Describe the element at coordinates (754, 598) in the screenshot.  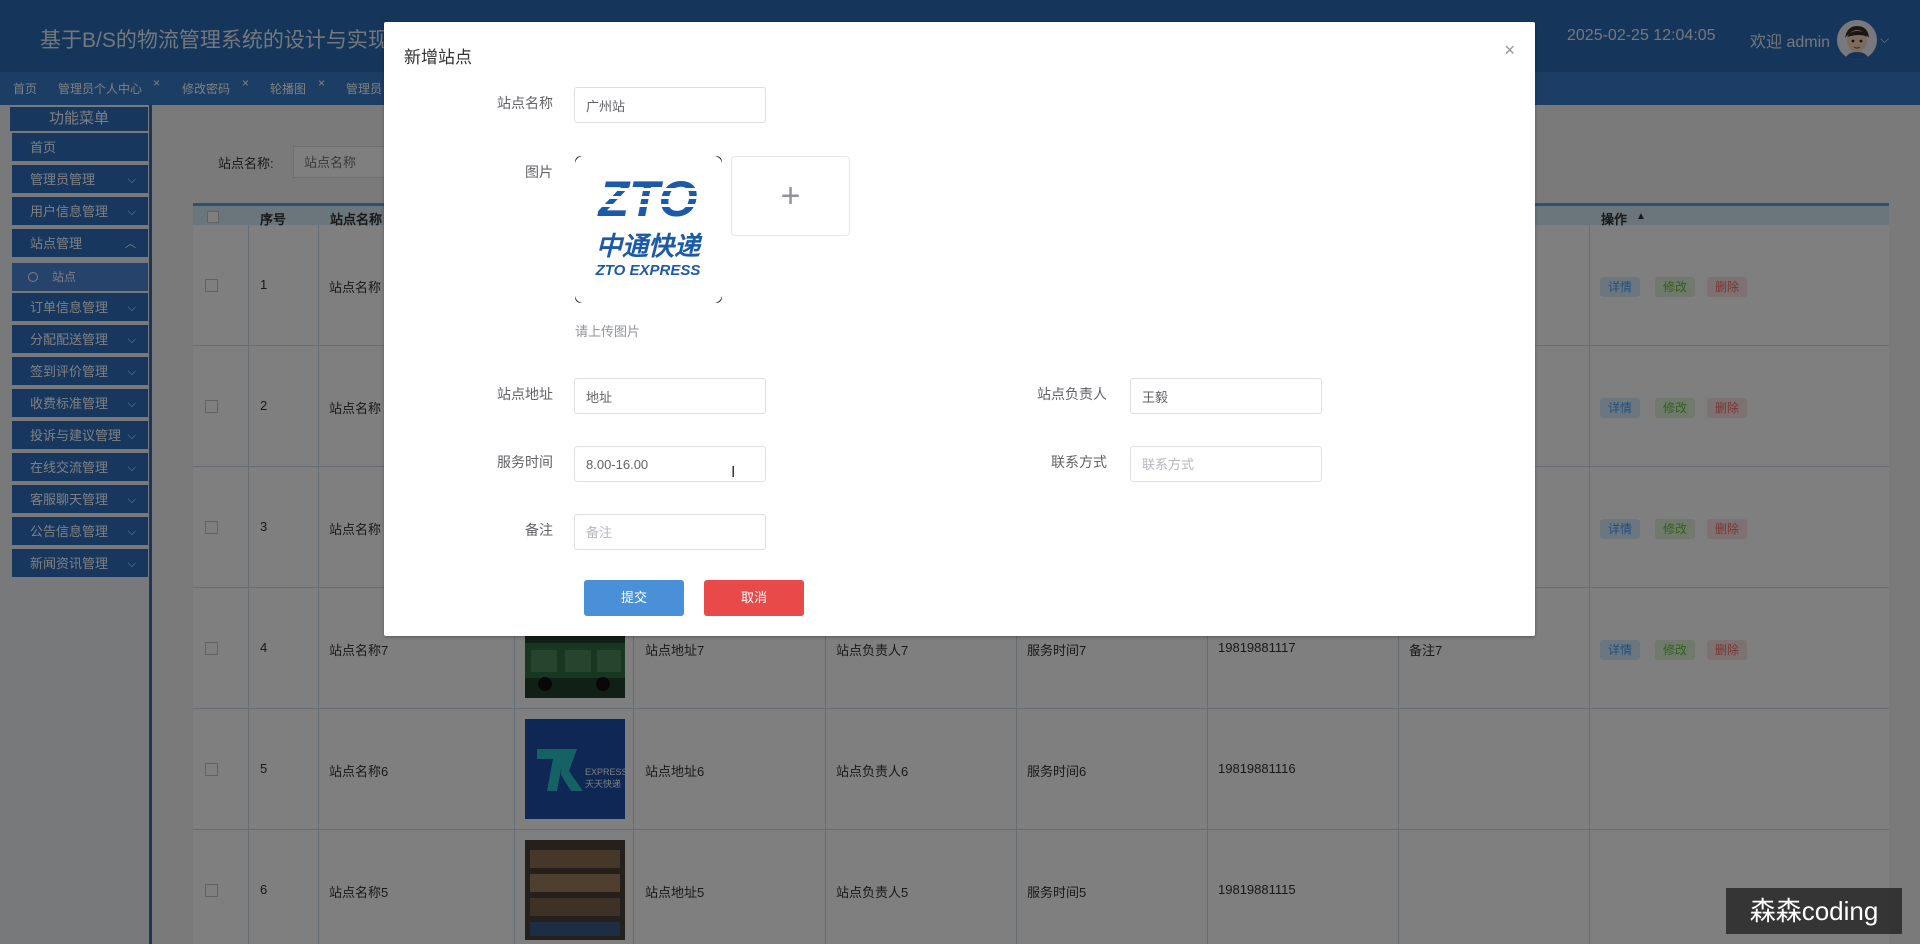
I see `cancel-button: 取消` at that location.